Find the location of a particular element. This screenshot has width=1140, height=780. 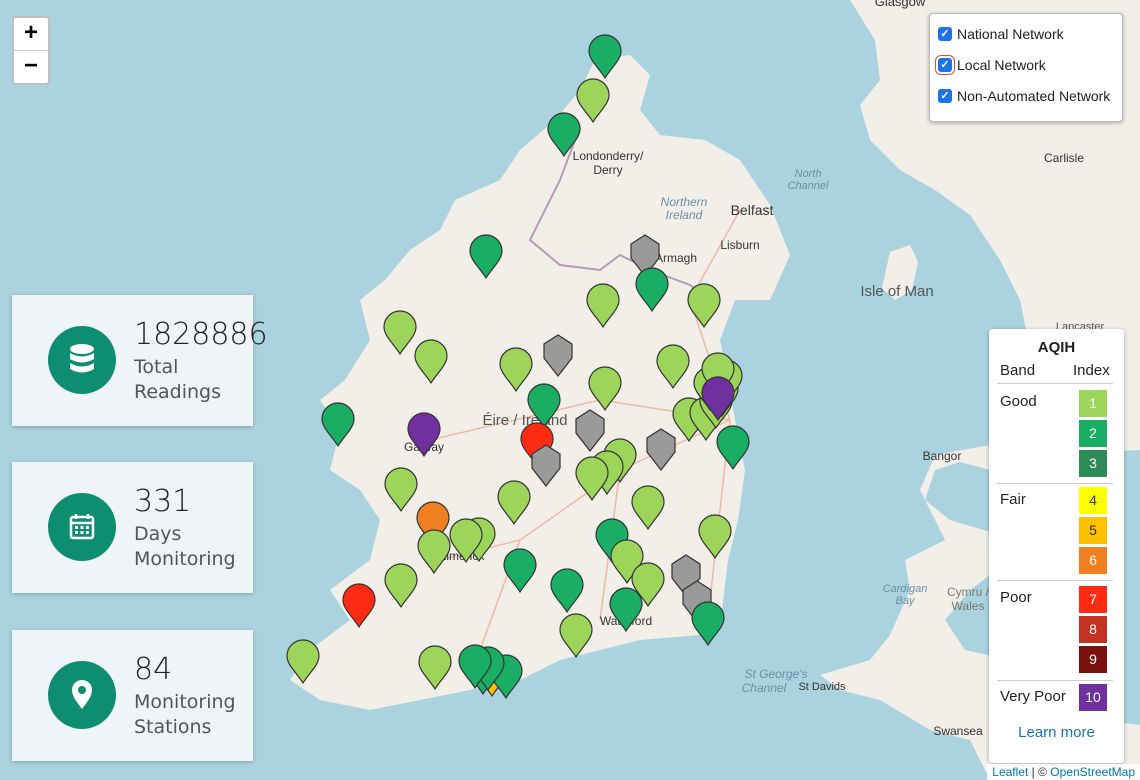

layer-national-network: ✓ National Network is located at coordinates (1001, 34).